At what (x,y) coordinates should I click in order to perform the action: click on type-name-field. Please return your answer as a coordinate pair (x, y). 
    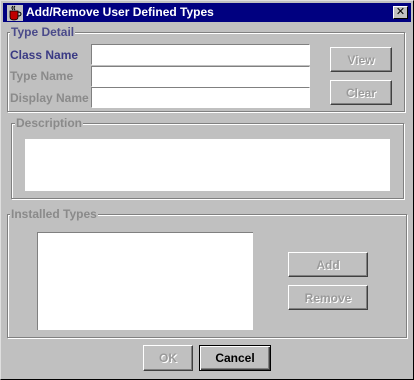
    Looking at the image, I should click on (200, 76).